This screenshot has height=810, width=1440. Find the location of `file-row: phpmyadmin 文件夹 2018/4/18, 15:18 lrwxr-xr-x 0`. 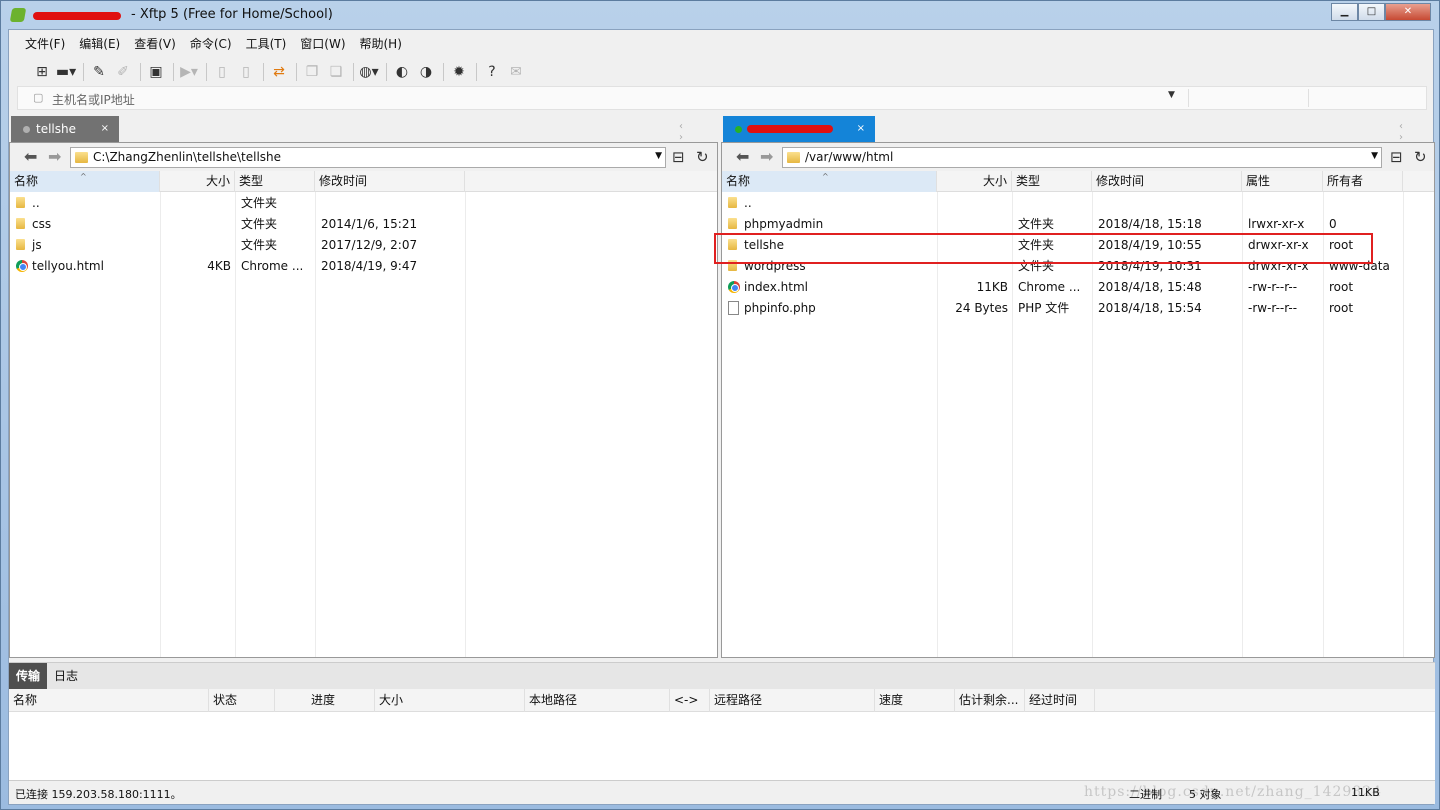

file-row: phpmyadmin 文件夹 2018/4/18, 15:18 lrwxr-xr-x 0 is located at coordinates (1078, 224).